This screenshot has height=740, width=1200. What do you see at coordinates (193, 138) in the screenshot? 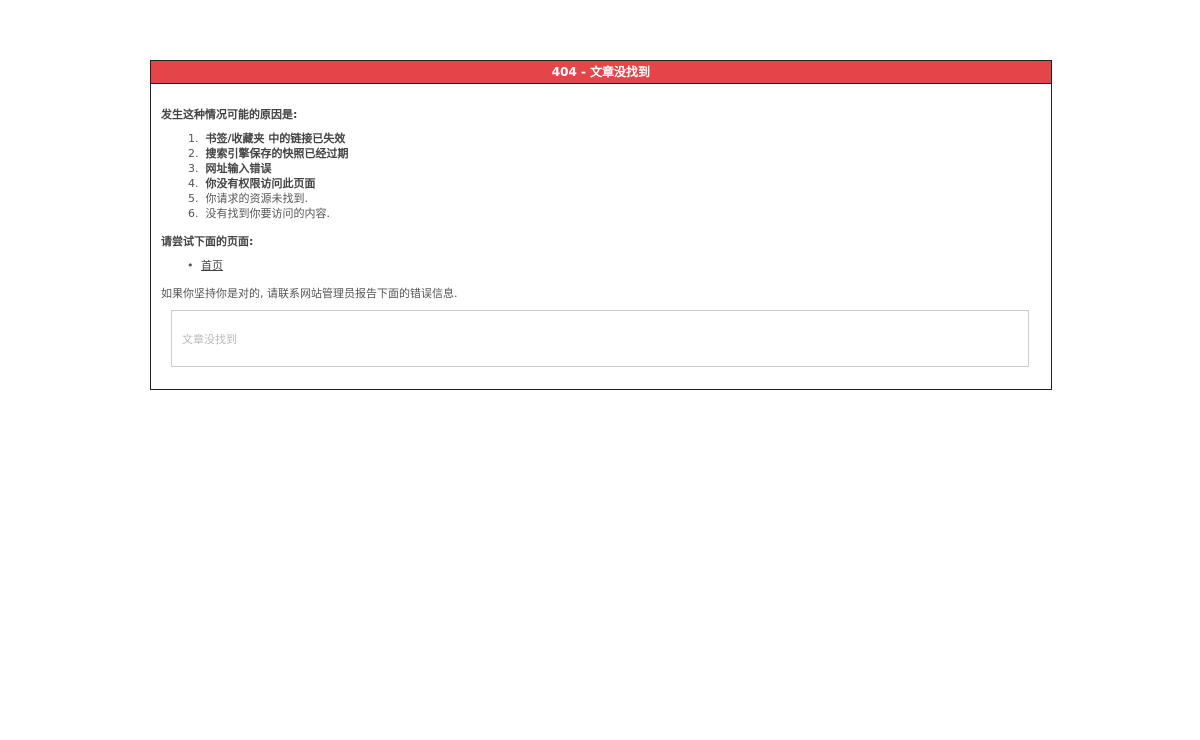
I see `list-number: 1.` at bounding box center [193, 138].